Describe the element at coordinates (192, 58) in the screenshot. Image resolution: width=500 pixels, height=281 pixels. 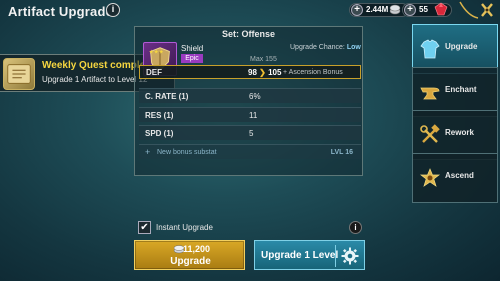
I see `rarity-badge: Epic` at that location.